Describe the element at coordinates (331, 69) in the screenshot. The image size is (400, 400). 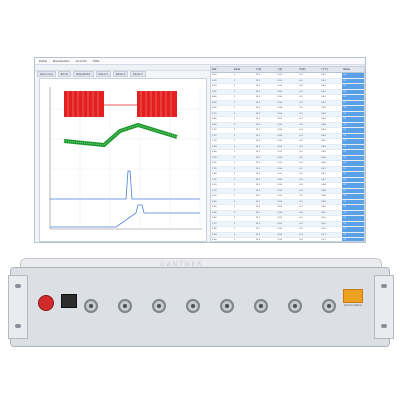
I see `table-header-cell: T [°C]` at that location.